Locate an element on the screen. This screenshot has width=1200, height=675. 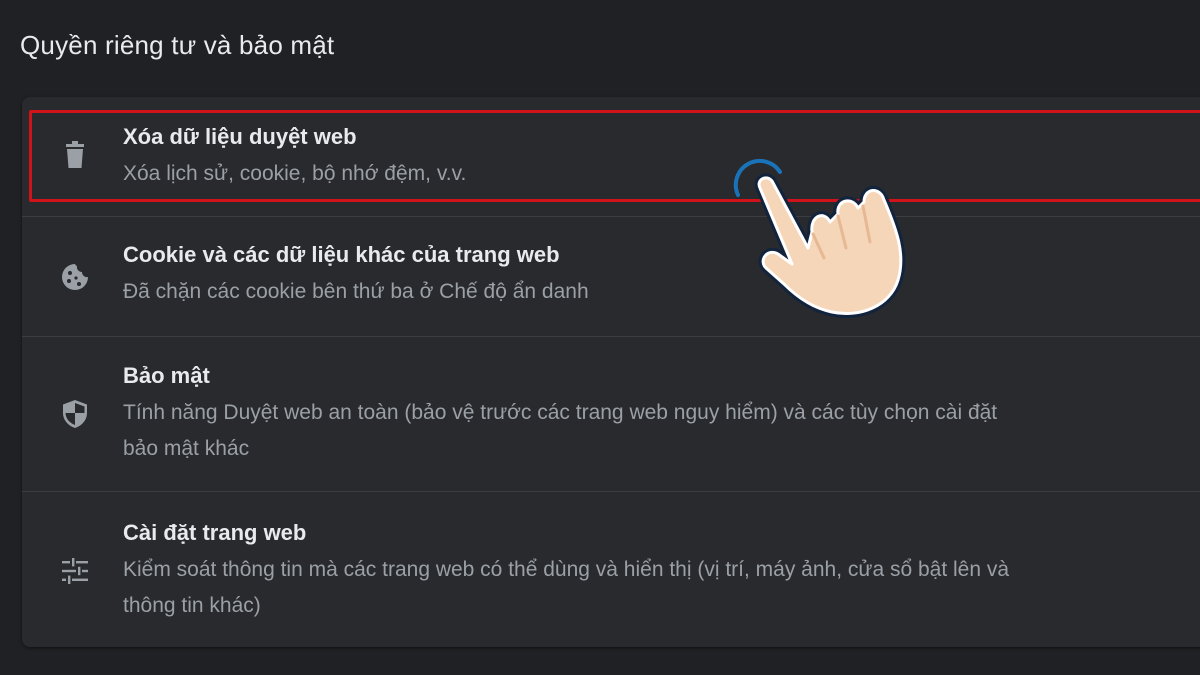
tune-icon is located at coordinates (75, 571).